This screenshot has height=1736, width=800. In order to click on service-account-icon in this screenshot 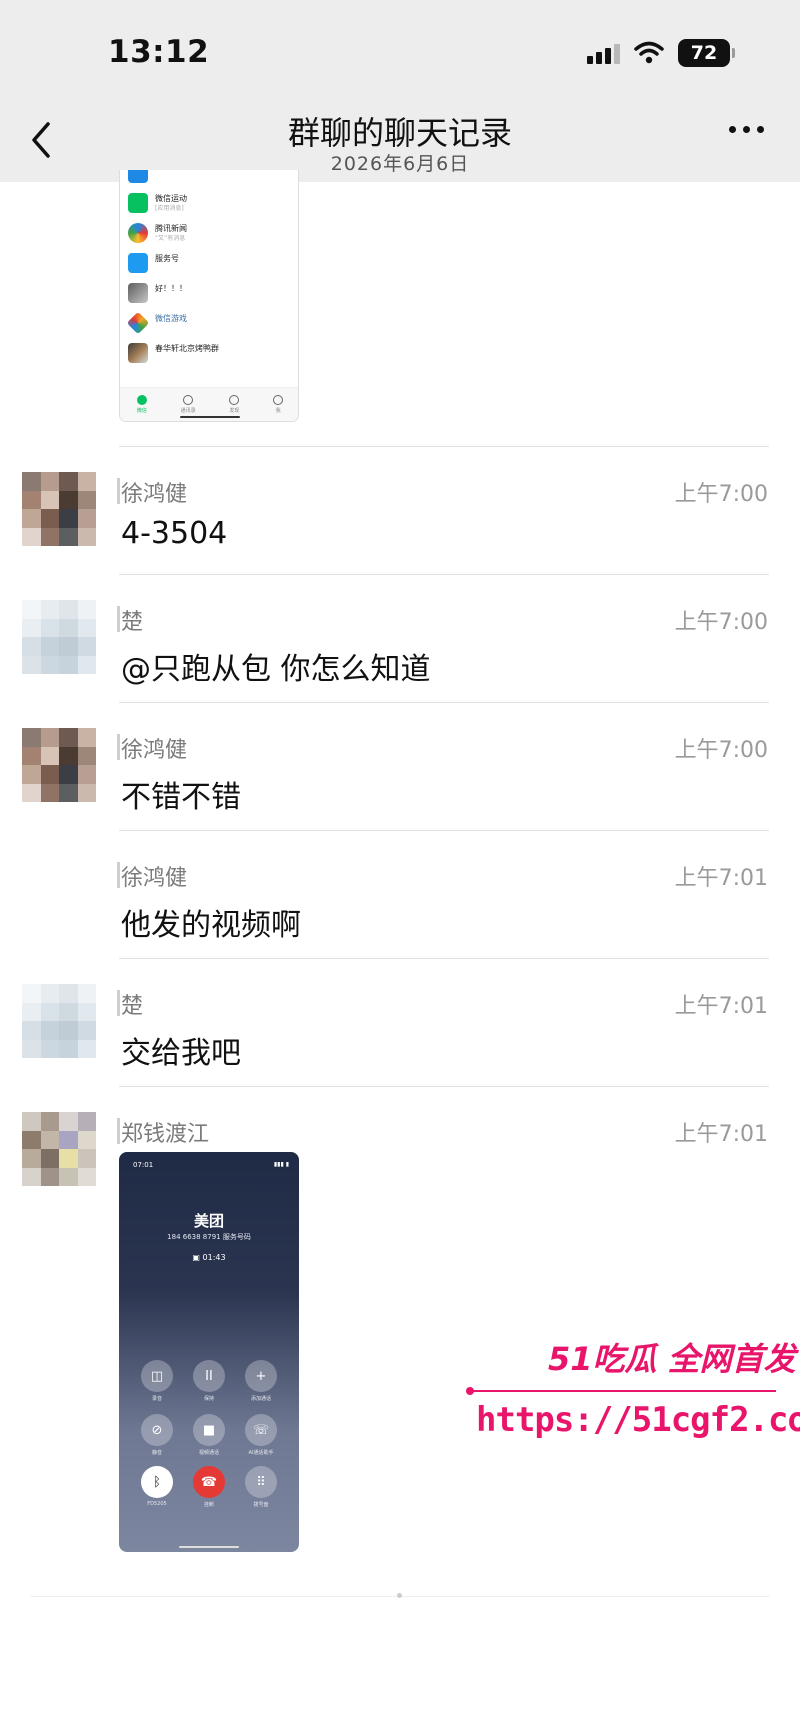, I will do `click(138, 263)`.